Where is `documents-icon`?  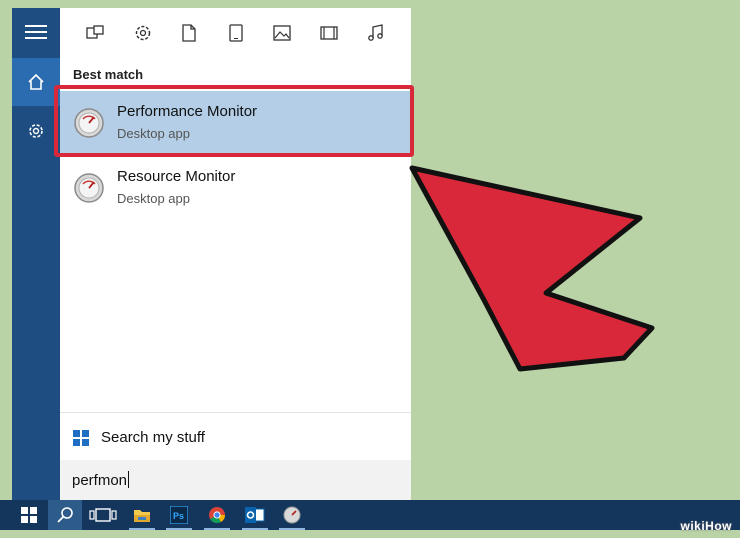 documents-icon is located at coordinates (189, 33).